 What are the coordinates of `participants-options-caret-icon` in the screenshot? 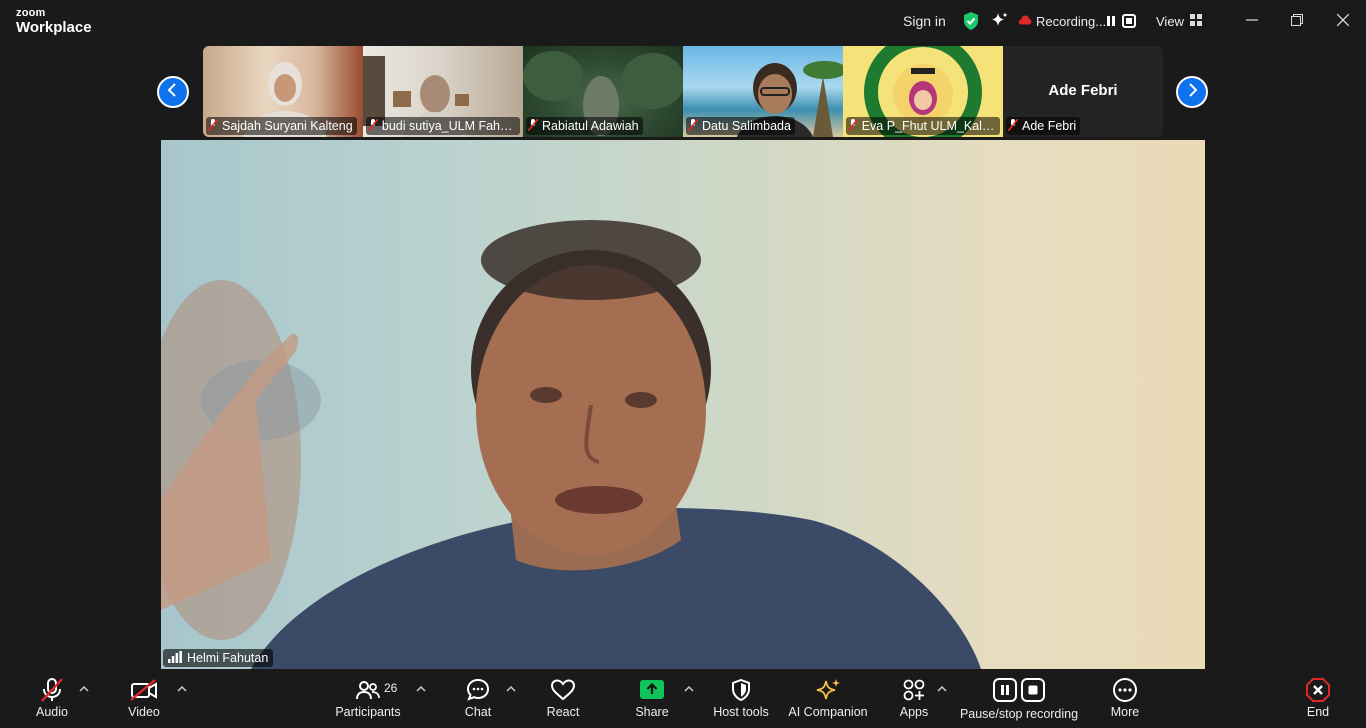 It's located at (421, 686).